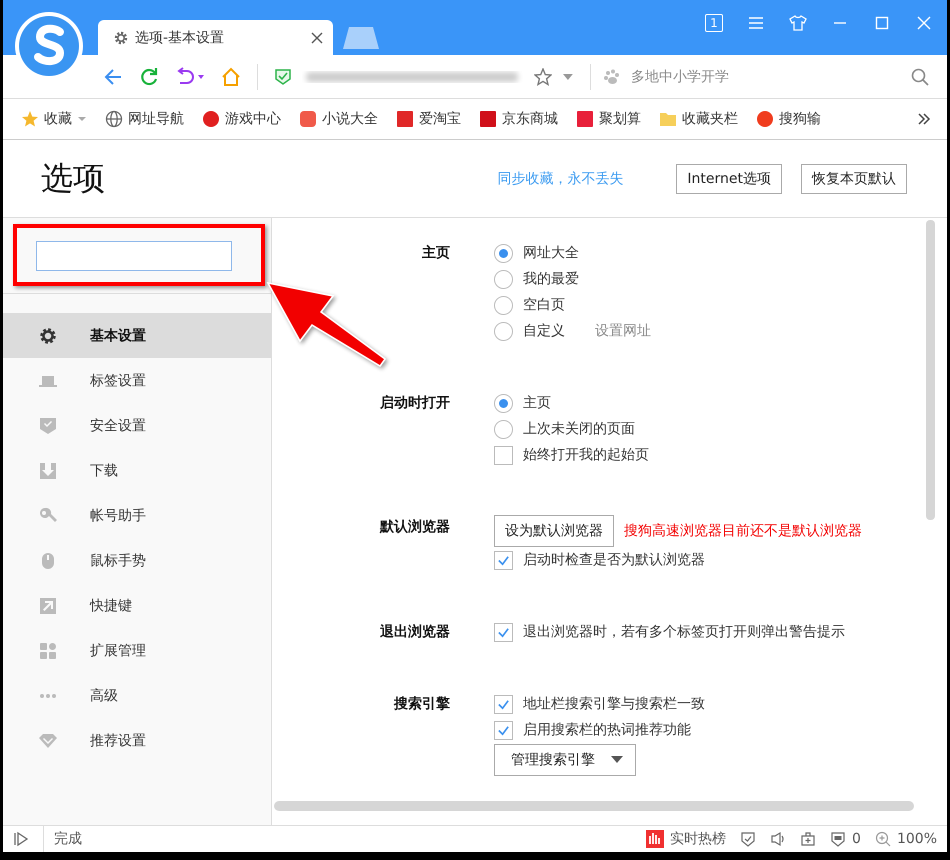  What do you see at coordinates (743, 531) in the screenshot?
I see `warning-text: 搜狗高速浏览器目前还不是默认浏览器` at bounding box center [743, 531].